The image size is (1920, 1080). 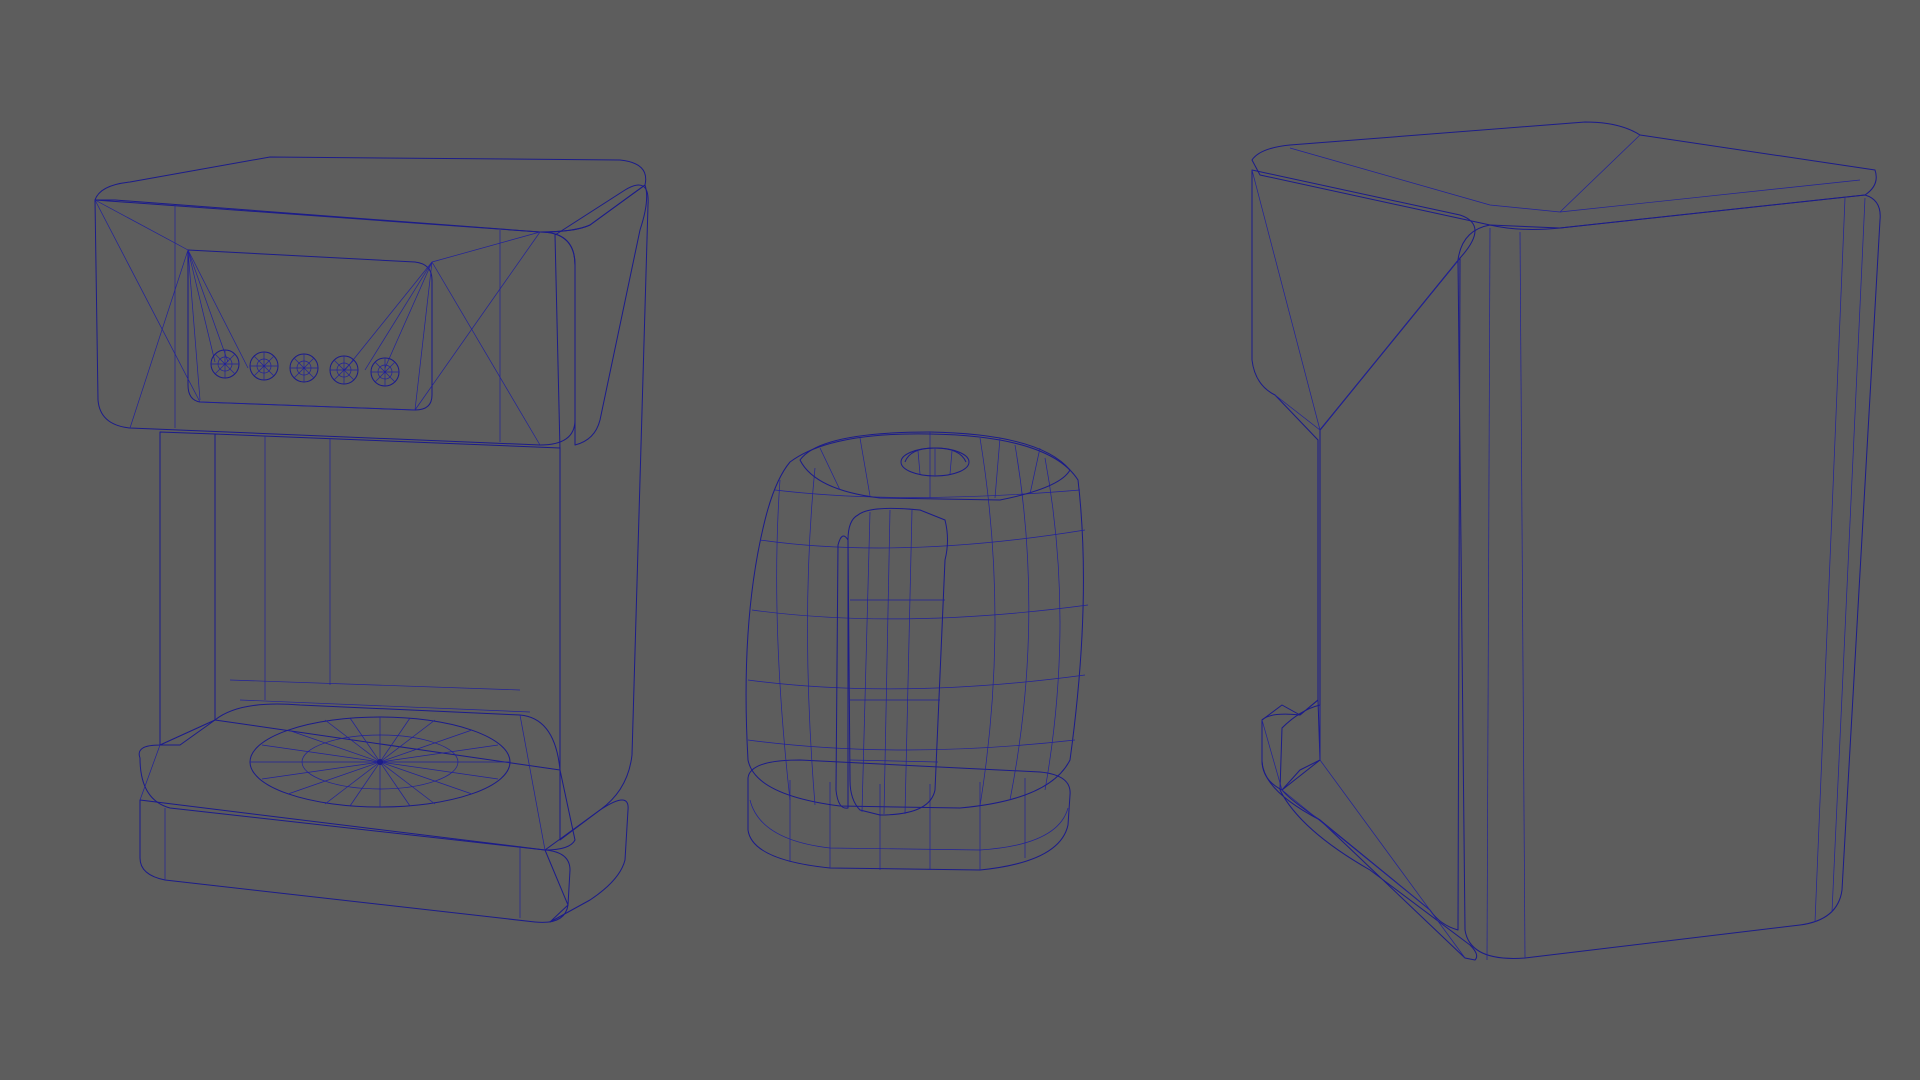 I want to click on coffee-maker-base-top, so click(x=357, y=777).